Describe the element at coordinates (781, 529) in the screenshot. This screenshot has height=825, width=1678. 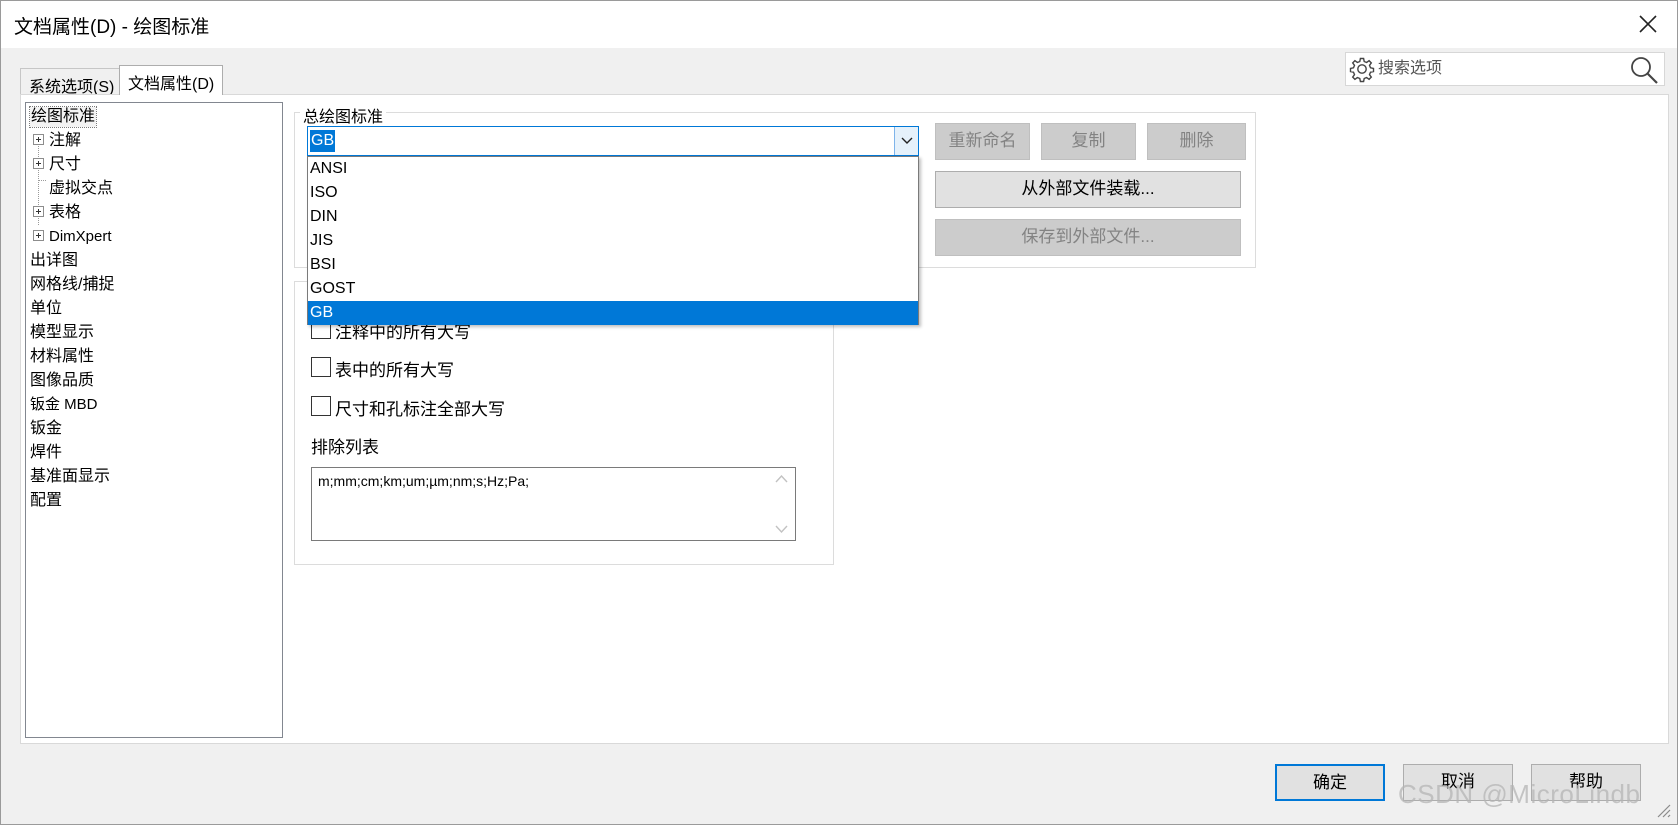
I see `scroll-down-icon` at that location.